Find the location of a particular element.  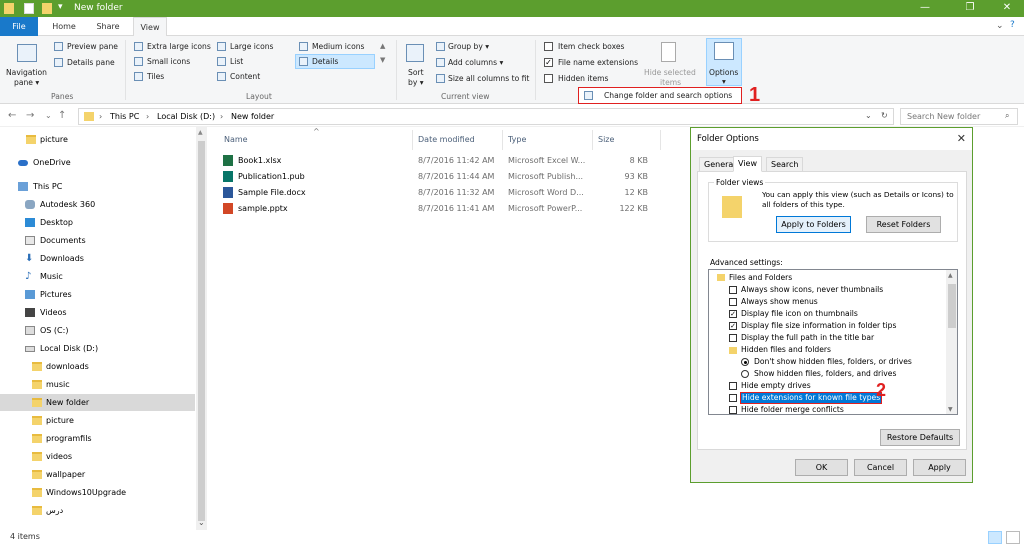

nav-item-onedrive: OneDrive is located at coordinates (97, 162).